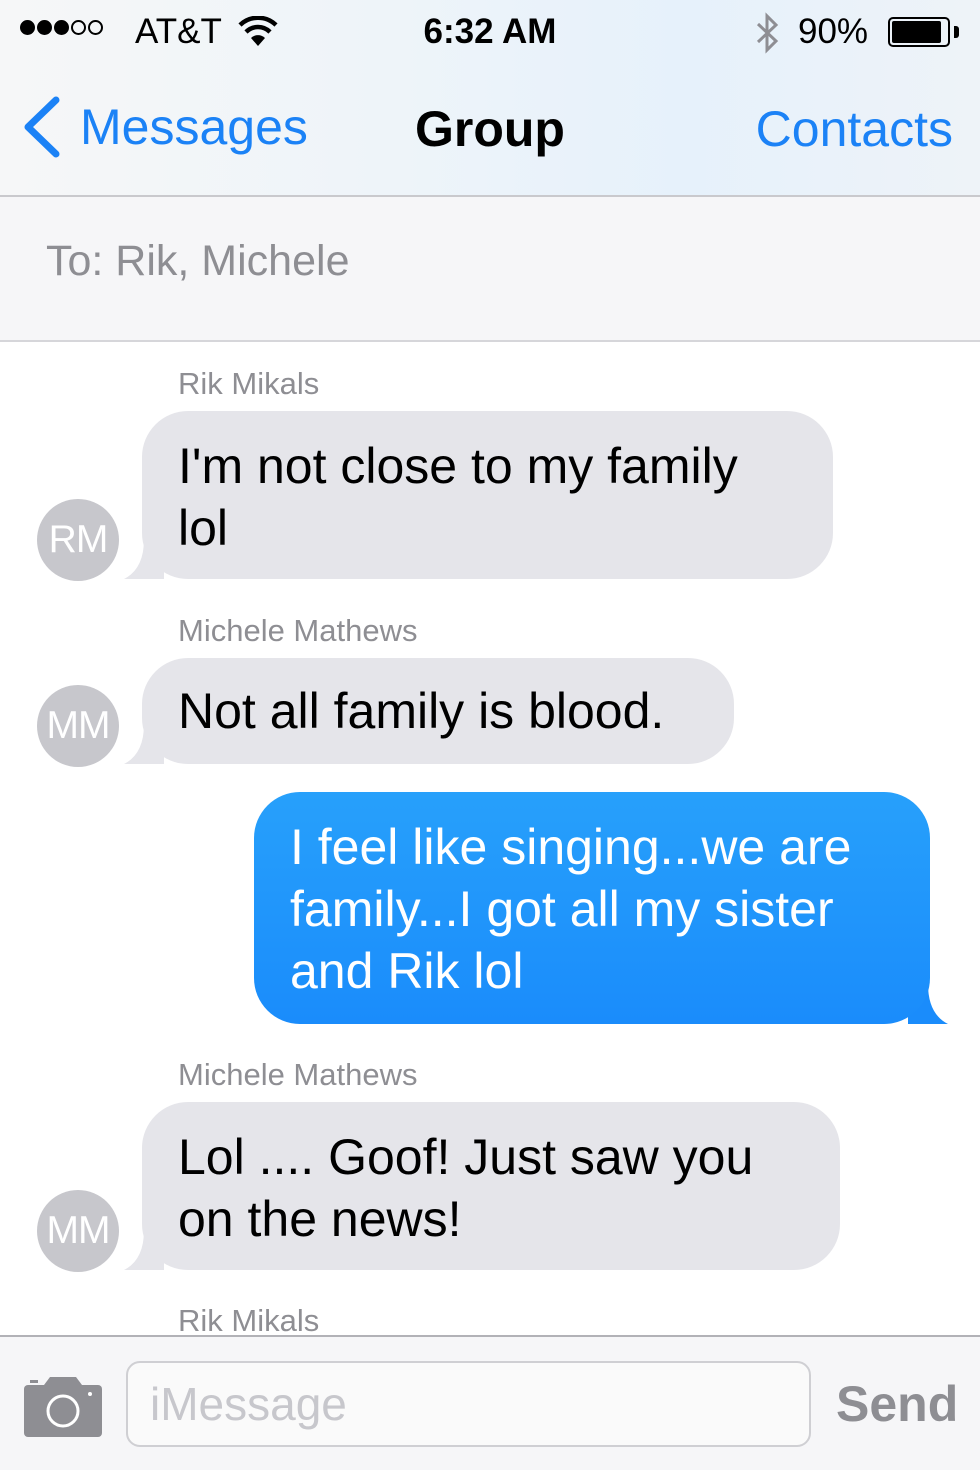 The width and height of the screenshot is (980, 1470). I want to click on battery-tip, so click(956, 32).